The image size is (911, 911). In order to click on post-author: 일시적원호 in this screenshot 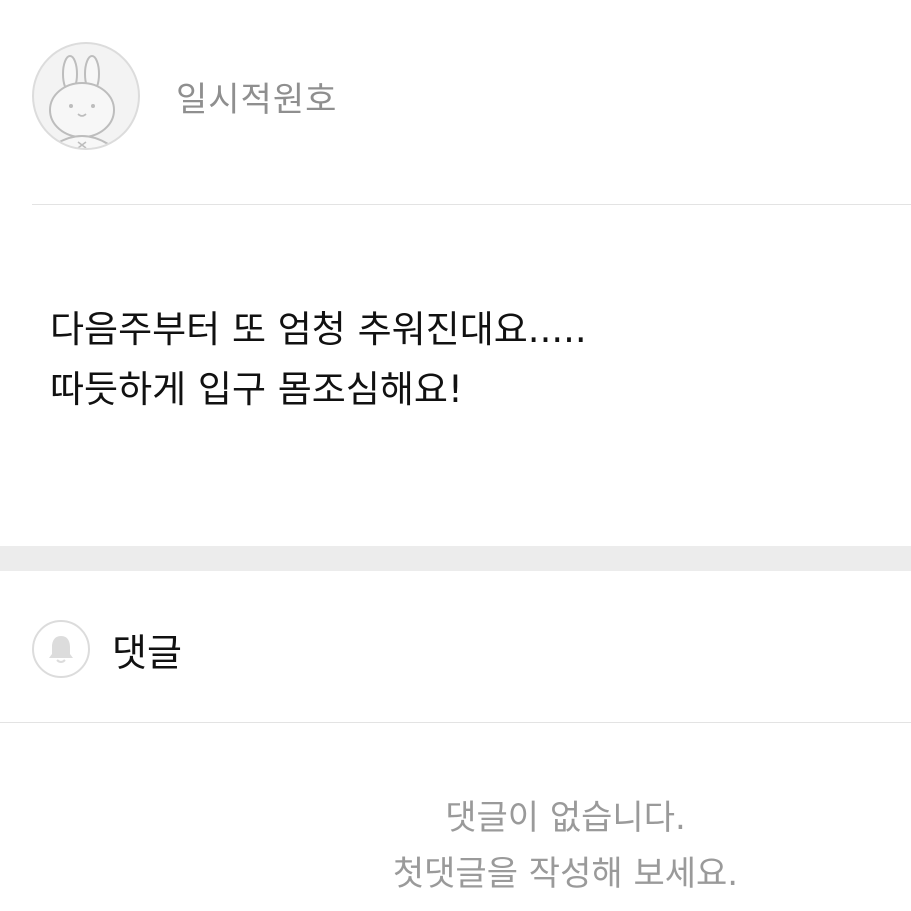, I will do `click(471, 96)`.